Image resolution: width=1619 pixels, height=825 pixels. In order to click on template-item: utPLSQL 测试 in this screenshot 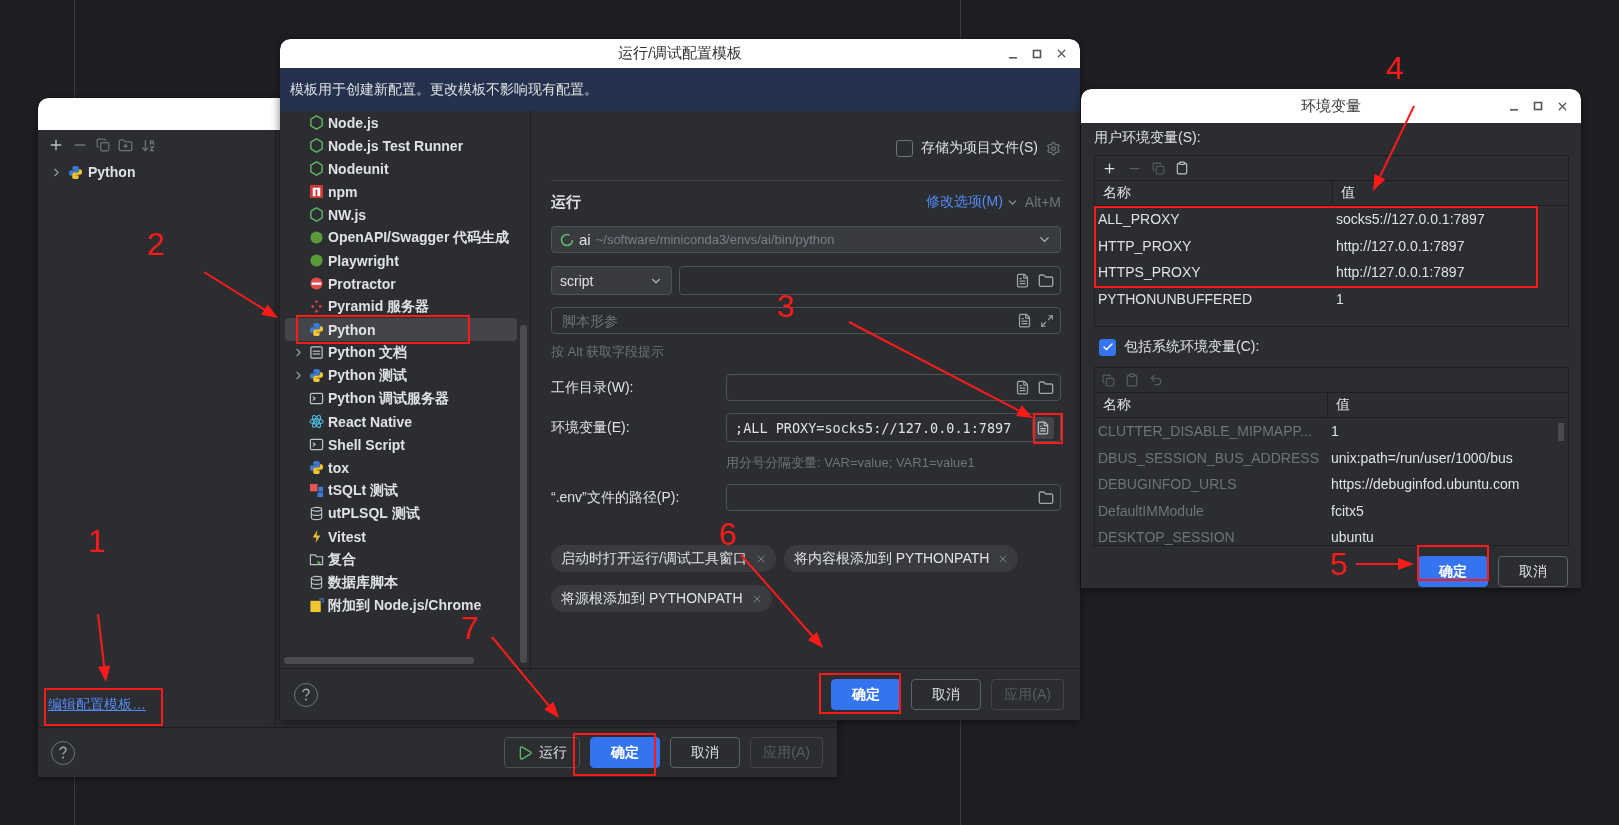, I will do `click(401, 513)`.